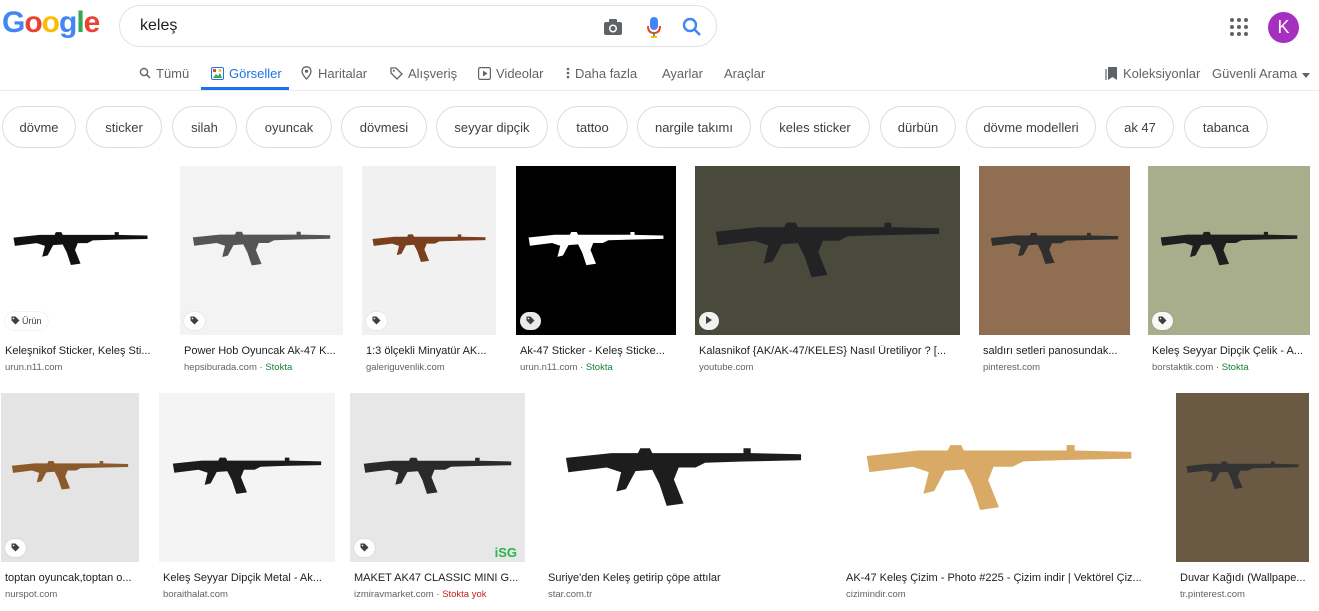  Describe the element at coordinates (601, 73) in the screenshot. I see `tab-more: Daha fazla` at that location.